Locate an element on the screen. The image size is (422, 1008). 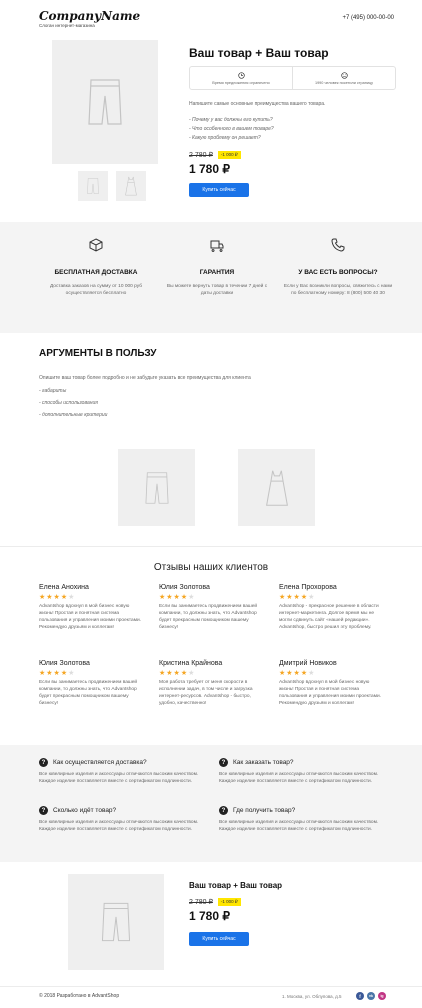
logo: CompanyName Слоган интернет-магазина is located at coordinates (89, 18).